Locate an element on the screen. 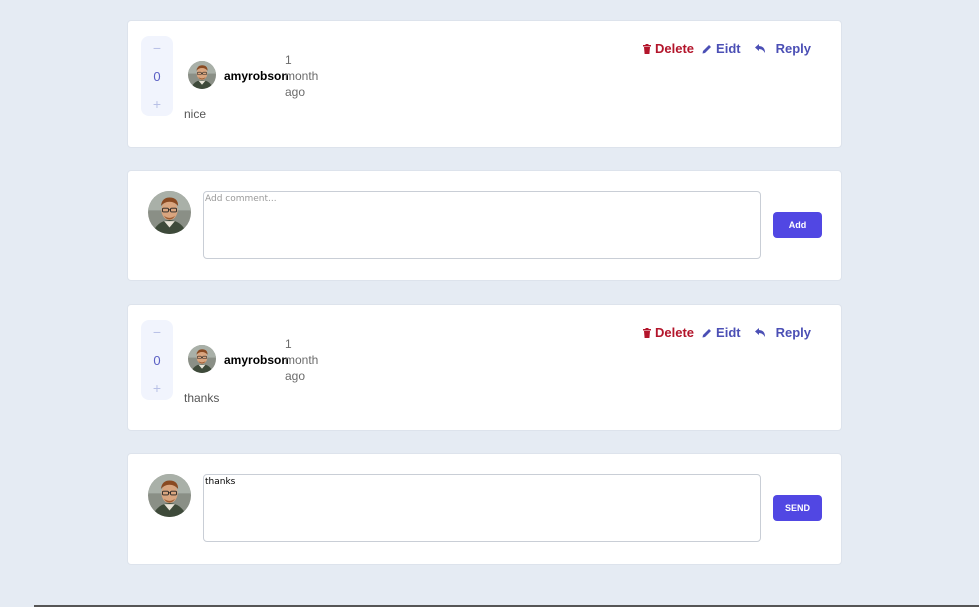  reply-card: thanks SEND is located at coordinates (484, 509).